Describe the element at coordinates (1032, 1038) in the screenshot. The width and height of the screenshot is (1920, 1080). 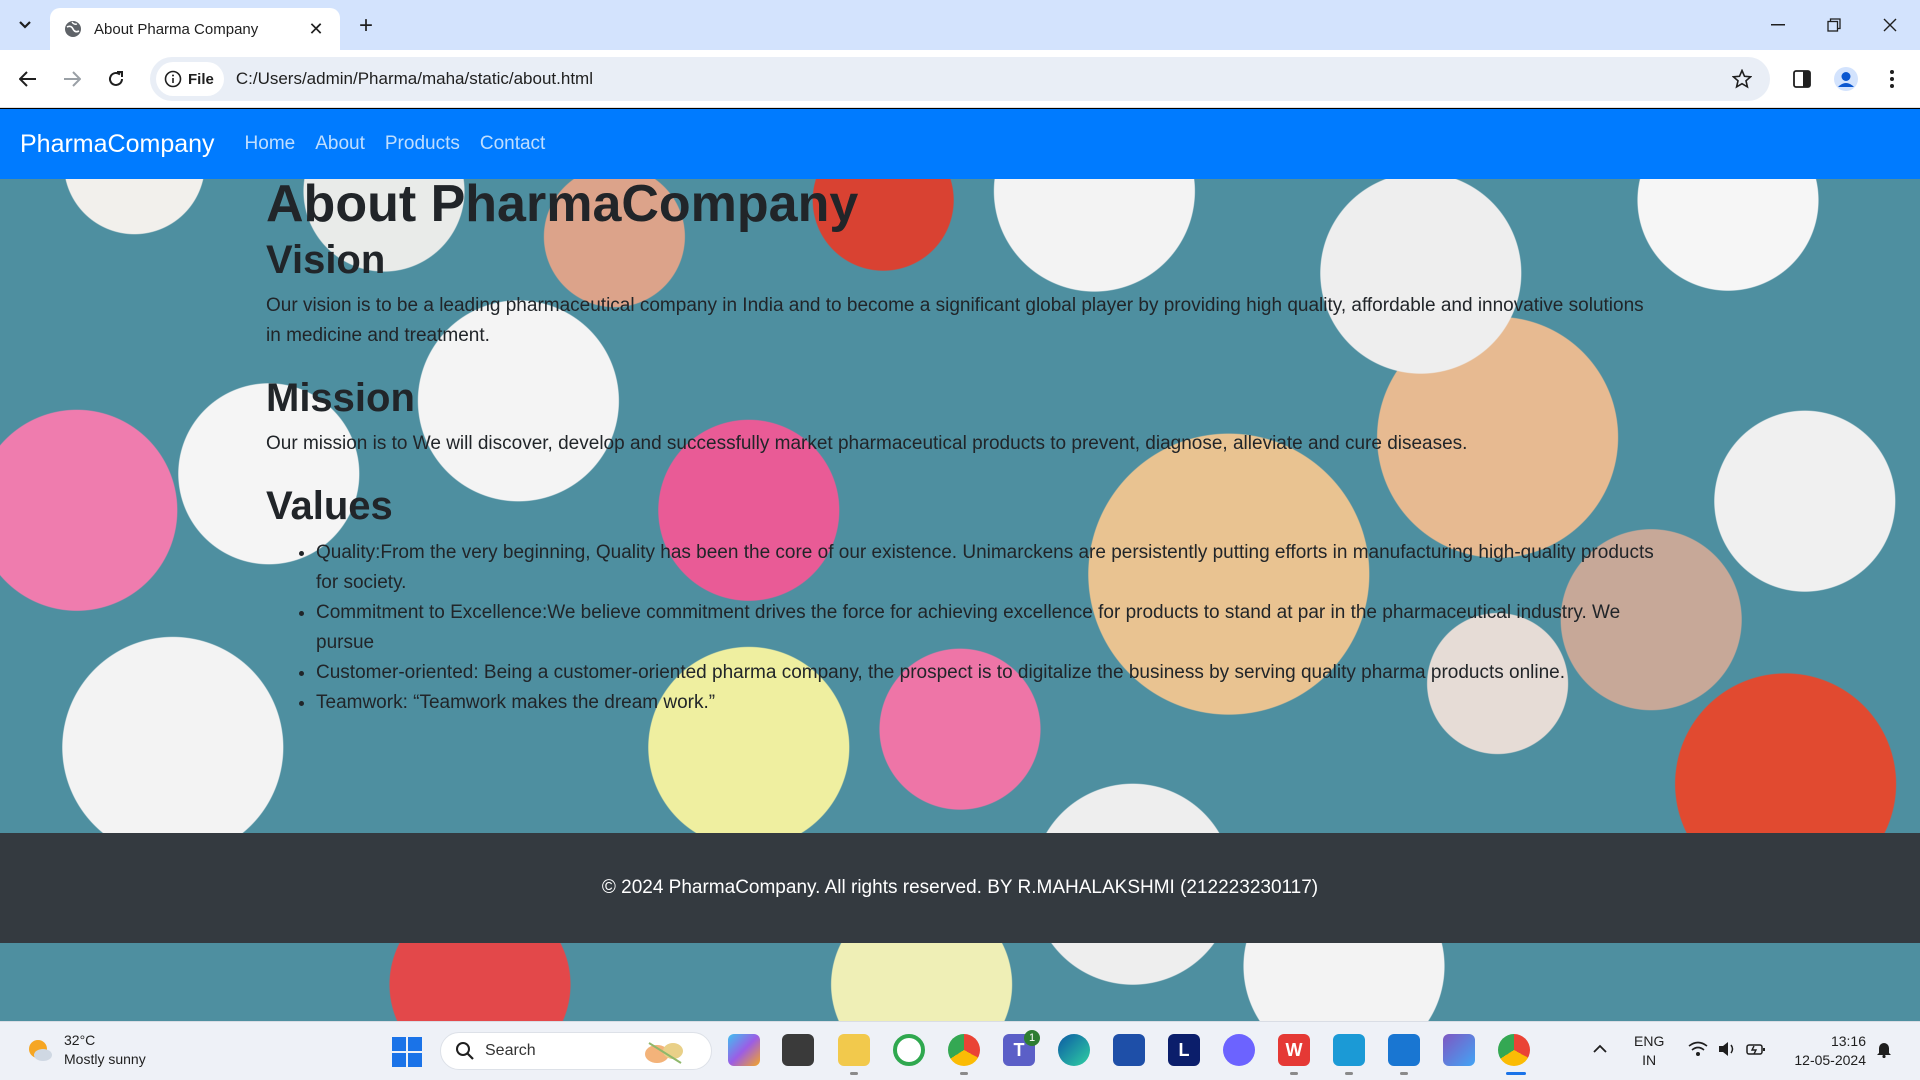
I see `teams-notification-badge: 1` at that location.